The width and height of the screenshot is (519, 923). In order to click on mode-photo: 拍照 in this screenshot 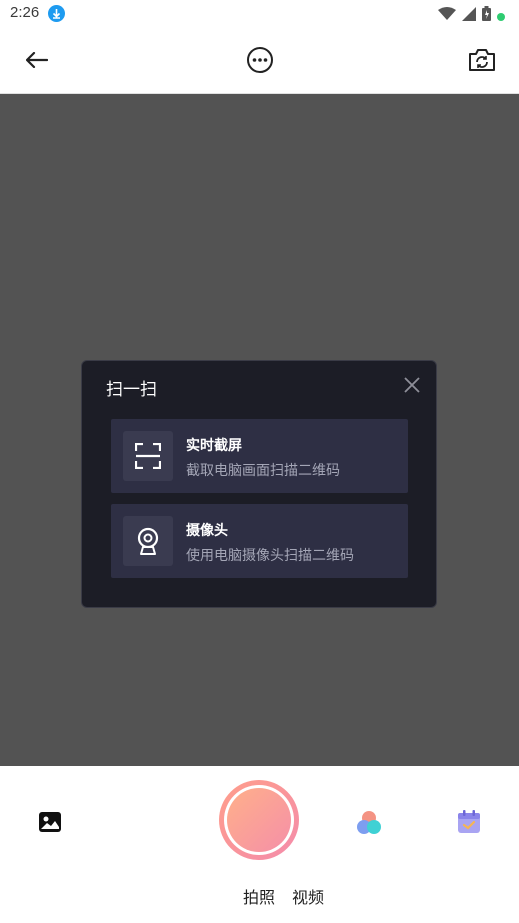, I will do `click(259, 896)`.